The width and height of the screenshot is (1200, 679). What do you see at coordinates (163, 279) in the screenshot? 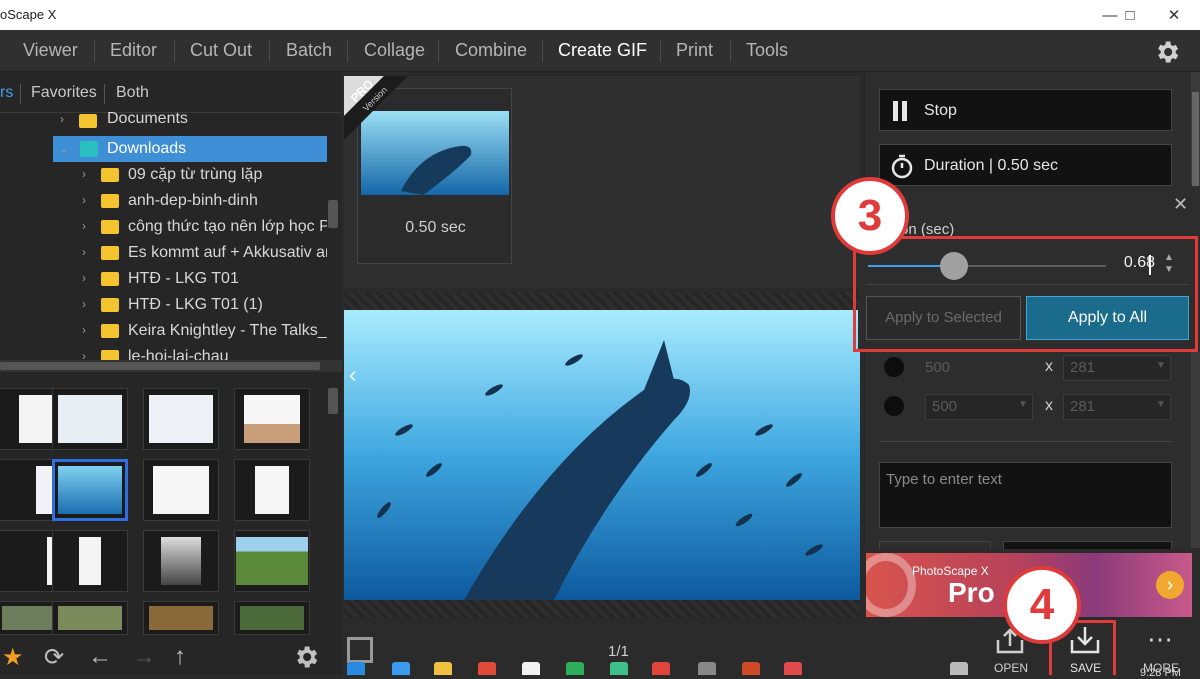
I see `tree-item-folder: › HTĐ - LKG T01` at bounding box center [163, 279].